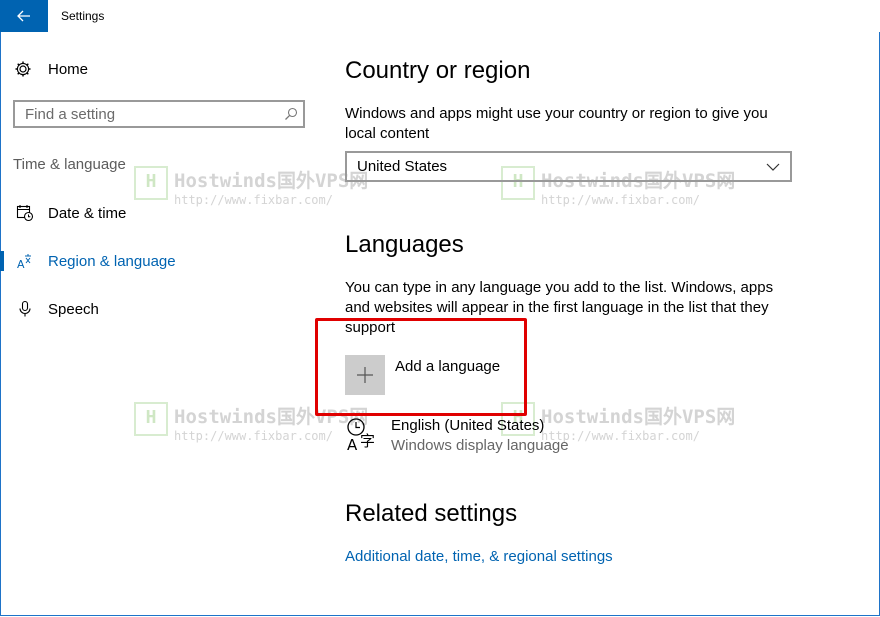 Image resolution: width=880 pixels, height=617 pixels. What do you see at coordinates (160, 309) in the screenshot?
I see `sidebar-item-speech: Speech` at bounding box center [160, 309].